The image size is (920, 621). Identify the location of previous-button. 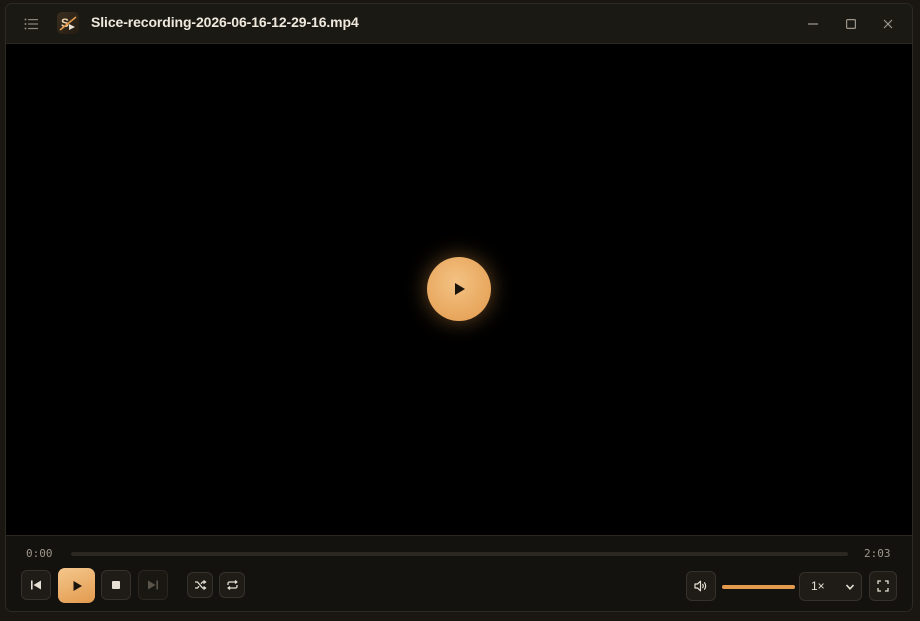
(36, 585).